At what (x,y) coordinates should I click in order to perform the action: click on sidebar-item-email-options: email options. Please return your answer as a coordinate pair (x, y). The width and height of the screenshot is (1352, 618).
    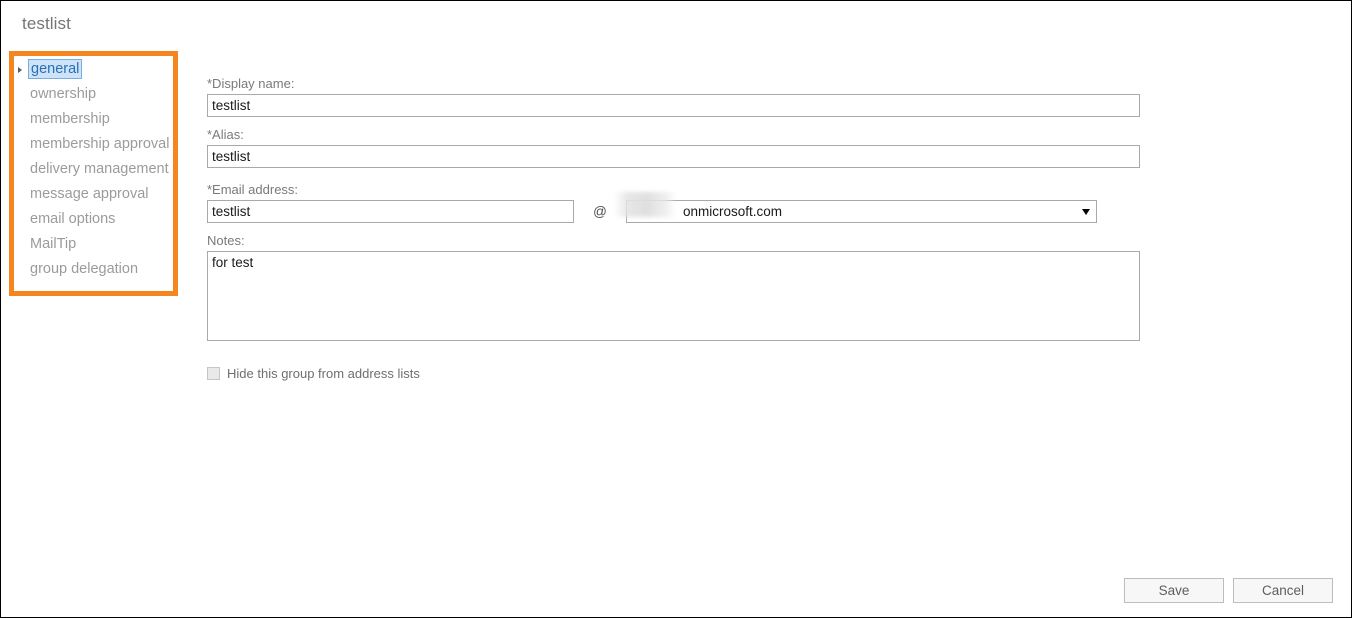
    Looking at the image, I should click on (94, 219).